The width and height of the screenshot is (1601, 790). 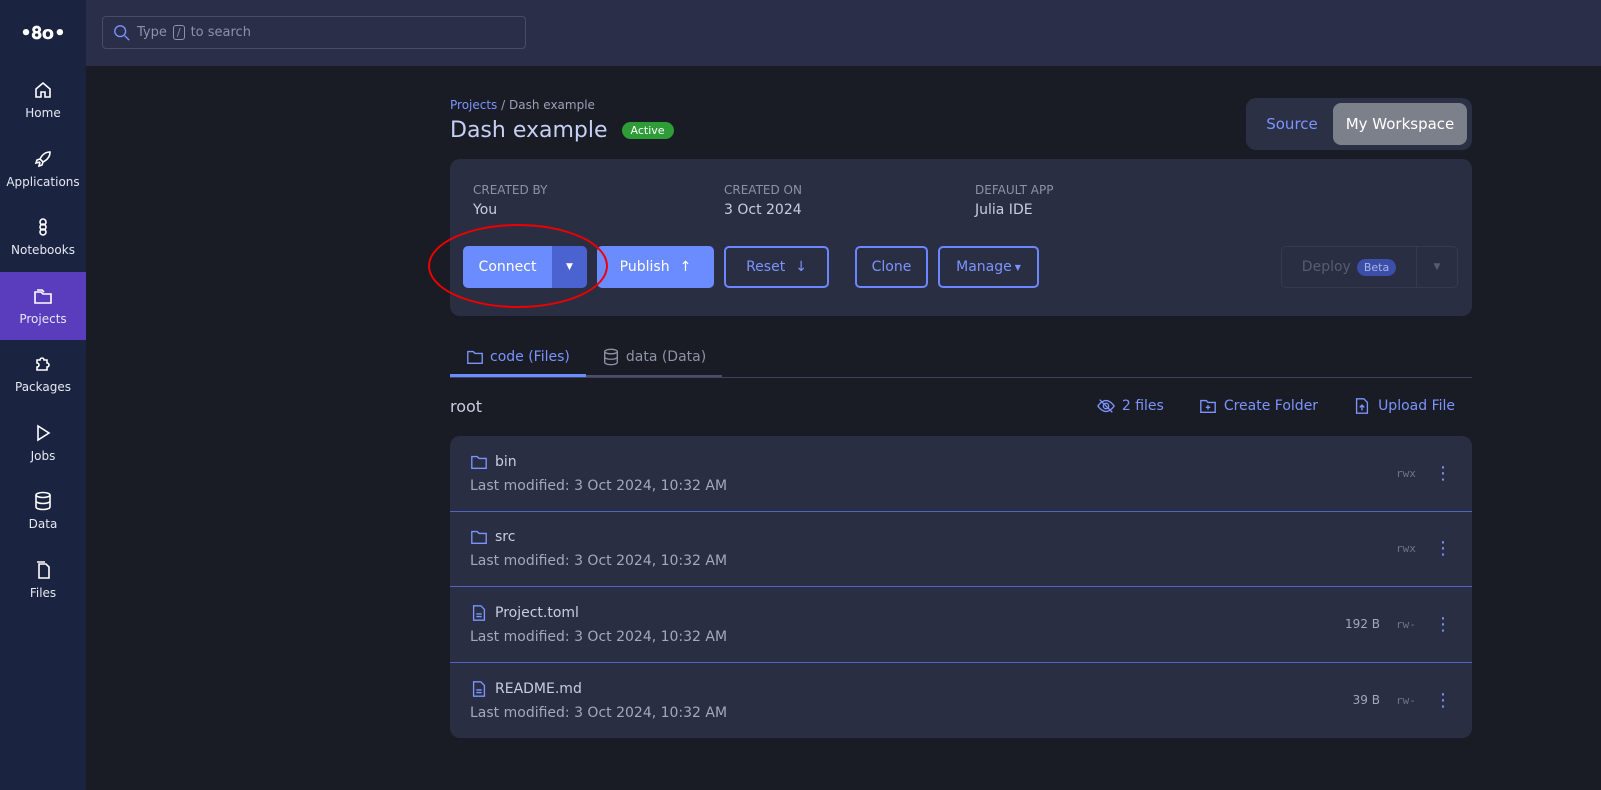 I want to click on tab-label: data (Data), so click(x=666, y=357).